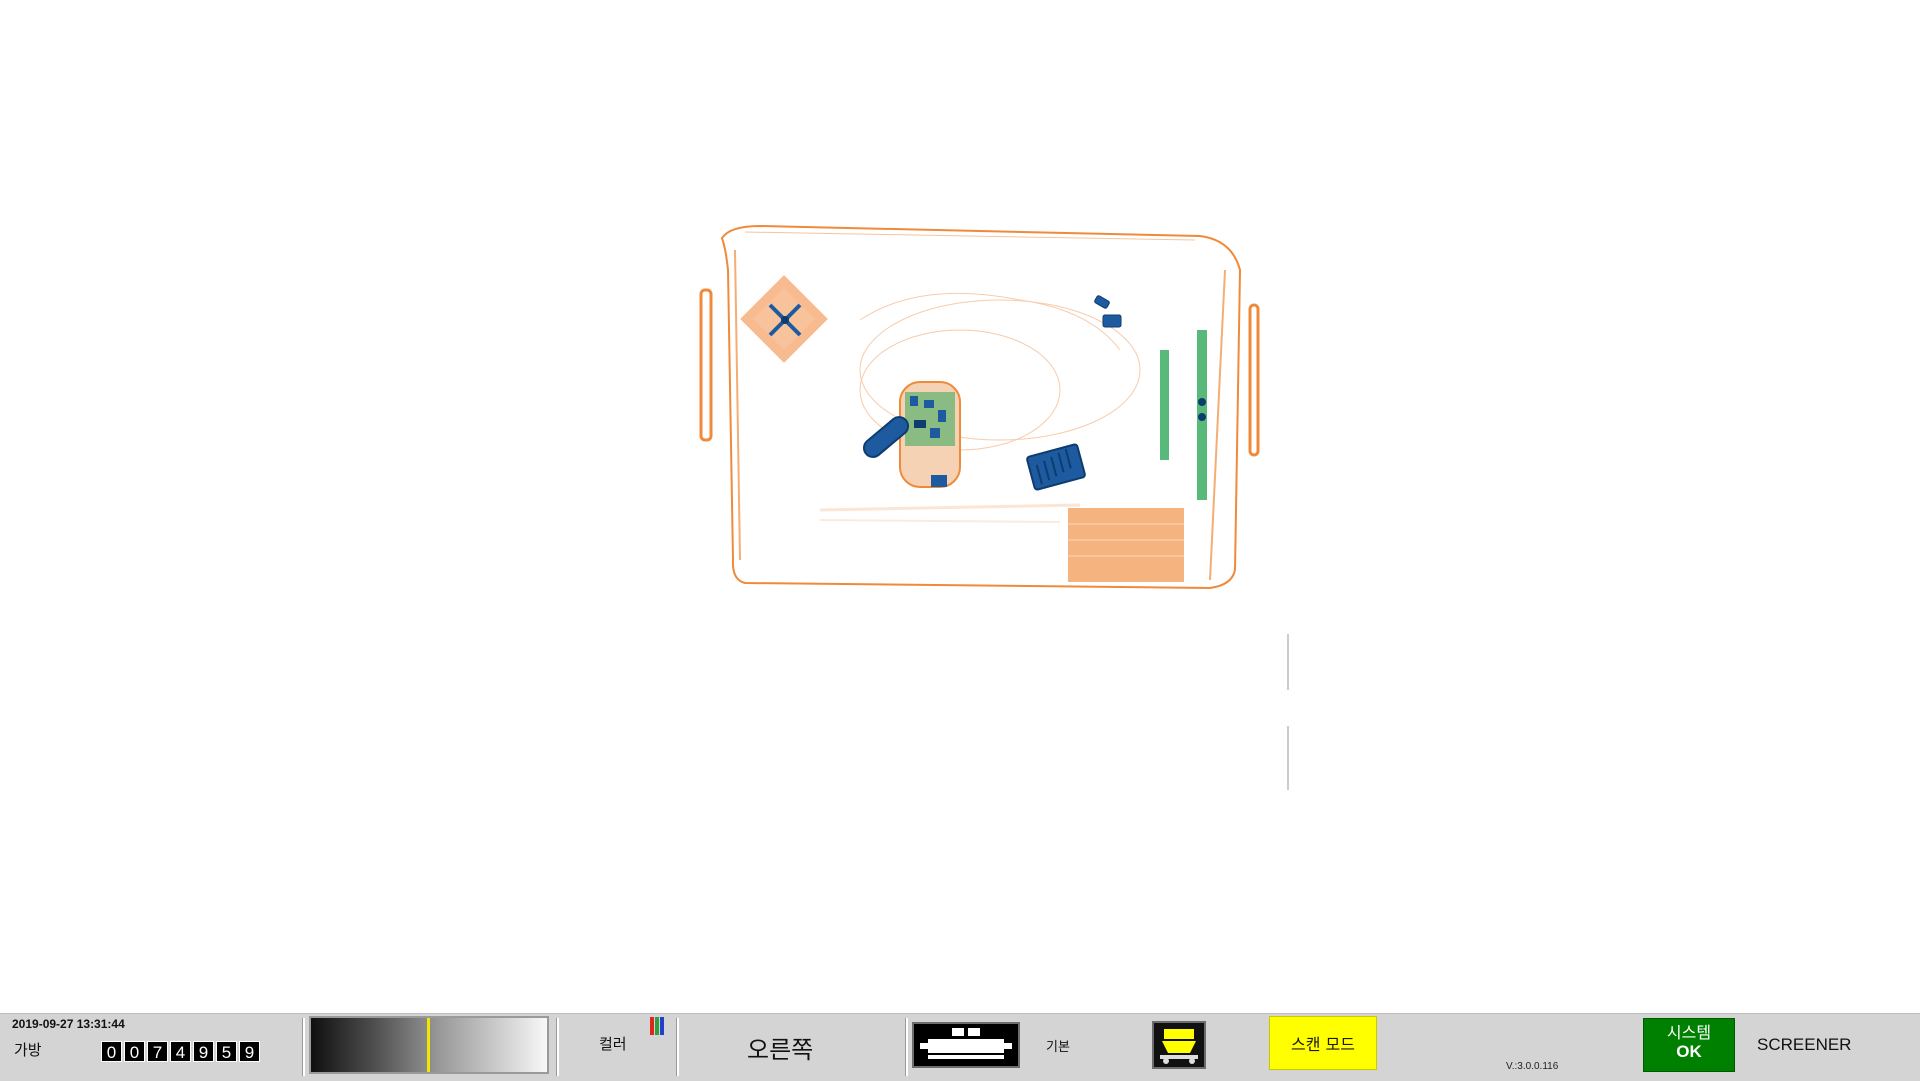 The height and width of the screenshot is (1081, 1920). Describe the element at coordinates (1323, 1043) in the screenshot. I see `scan-mode-button: 스캔 모드` at that location.